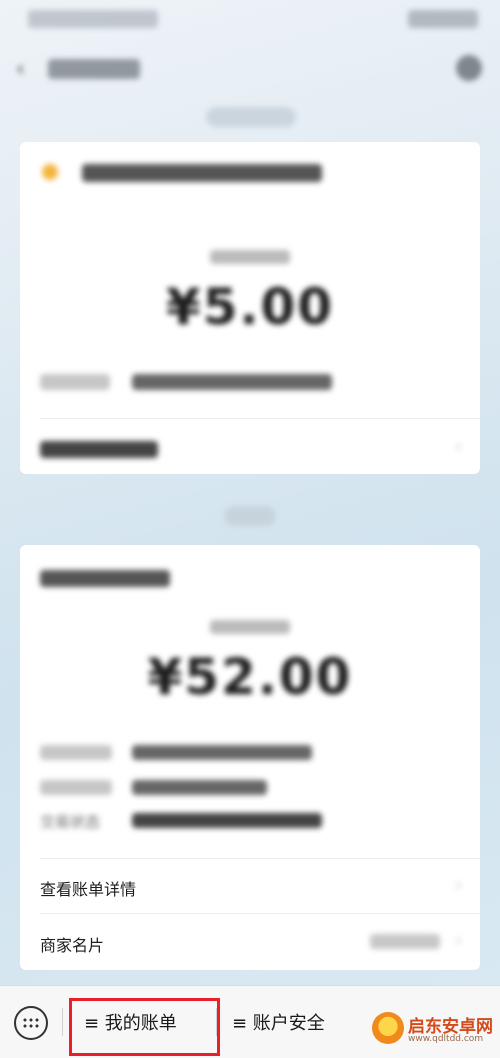  I want to click on watermark: 启东安卓网 www.qdltdd.com, so click(436, 1030).